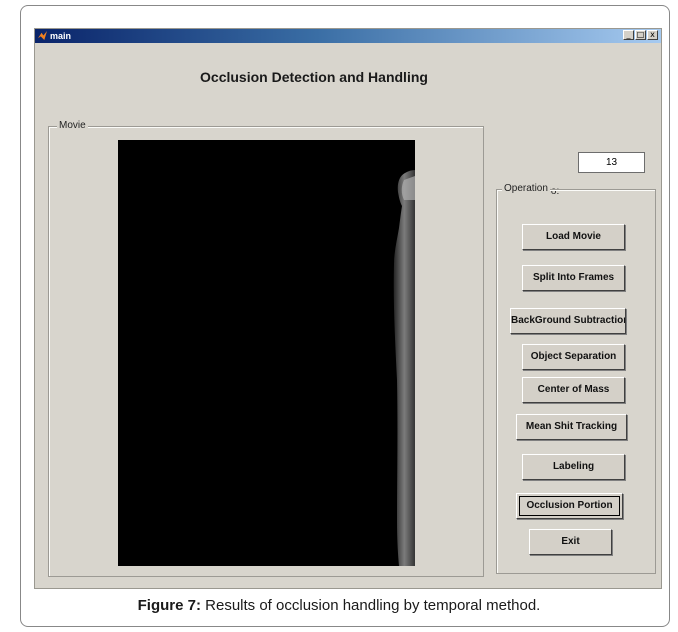 Image resolution: width=678 pixels, height=632 pixels. What do you see at coordinates (568, 321) in the screenshot?
I see `background-subtraction-button: BackGround Subtraction` at bounding box center [568, 321].